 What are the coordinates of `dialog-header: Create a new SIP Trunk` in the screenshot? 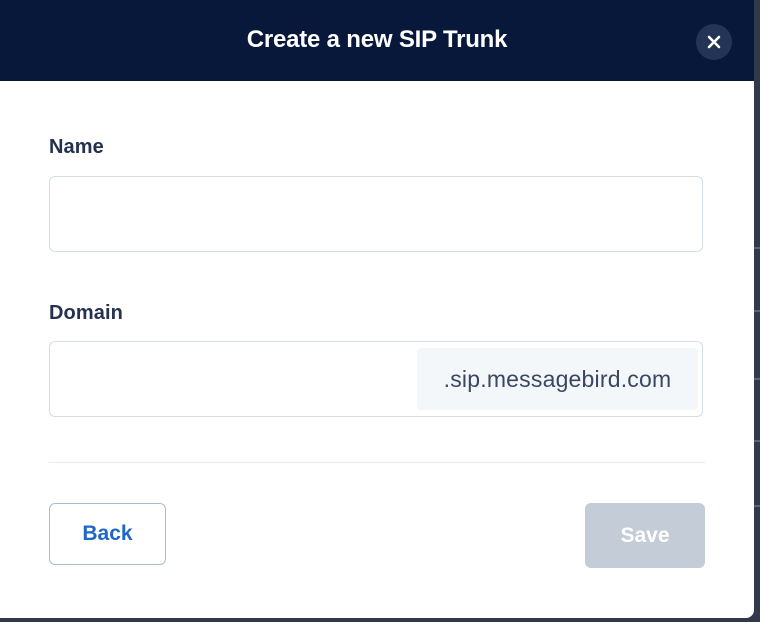 It's located at (377, 40).